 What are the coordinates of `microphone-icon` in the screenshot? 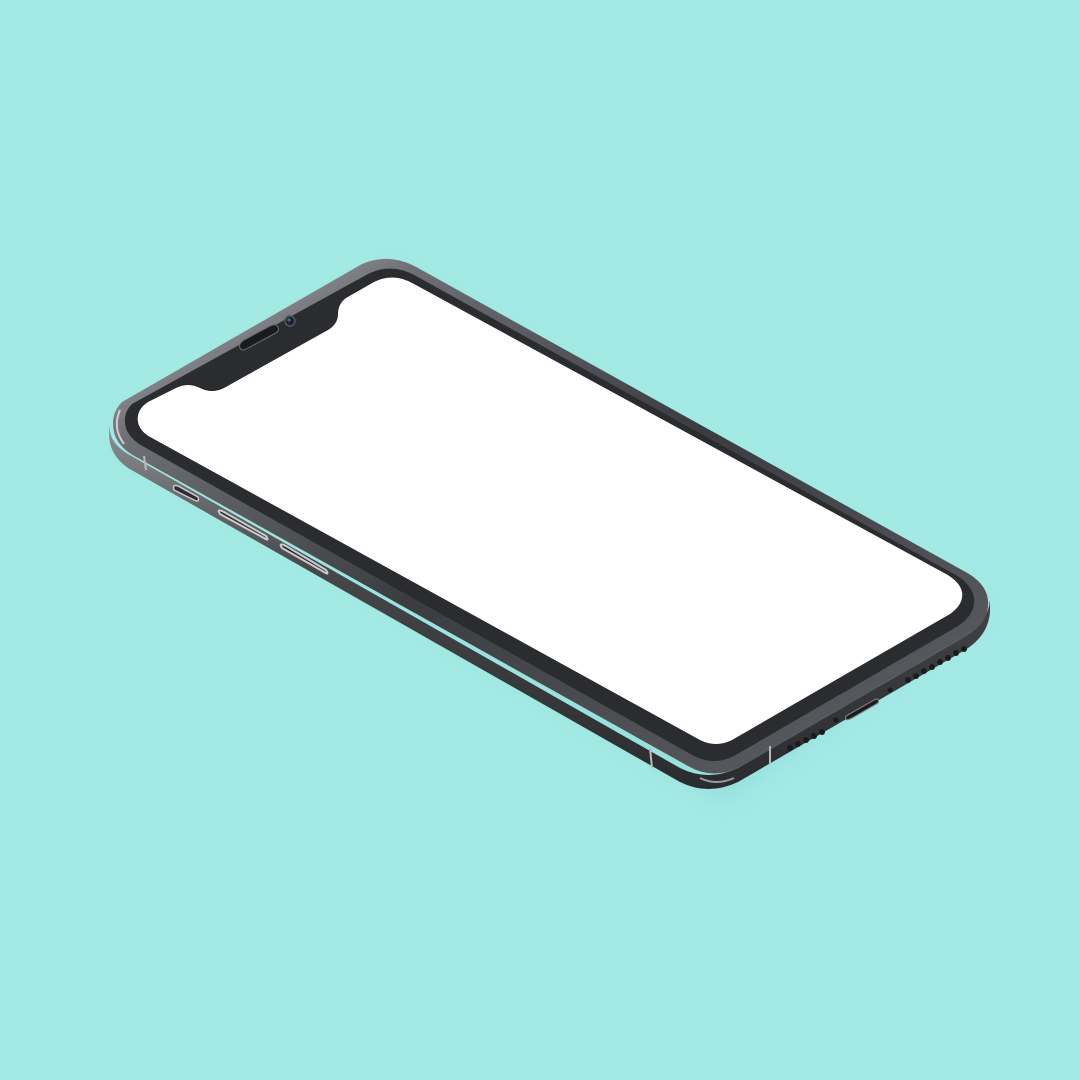 It's located at (836, 720).